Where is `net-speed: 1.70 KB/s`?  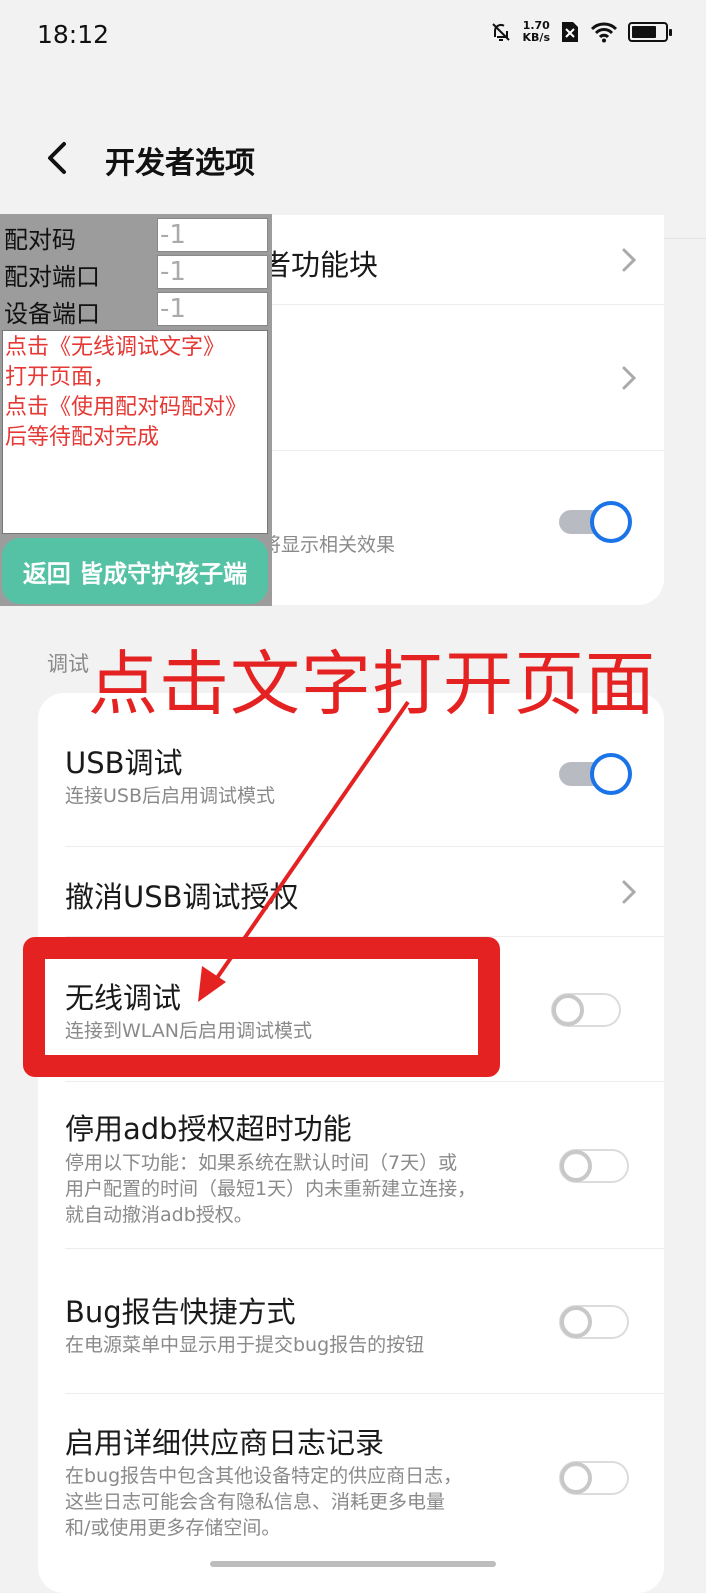
net-speed: 1.70 KB/s is located at coordinates (536, 32).